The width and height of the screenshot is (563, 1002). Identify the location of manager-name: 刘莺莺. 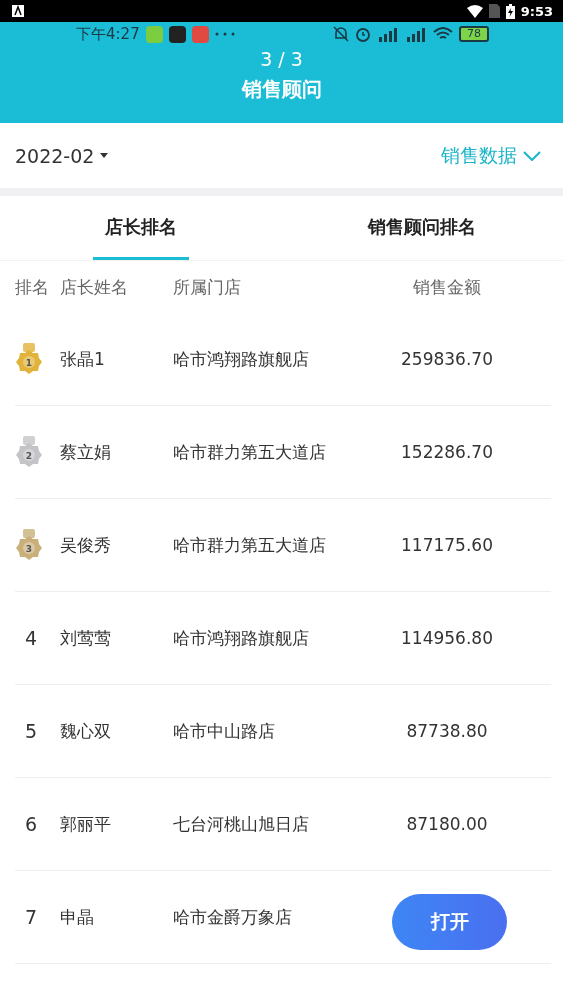
(86, 638).